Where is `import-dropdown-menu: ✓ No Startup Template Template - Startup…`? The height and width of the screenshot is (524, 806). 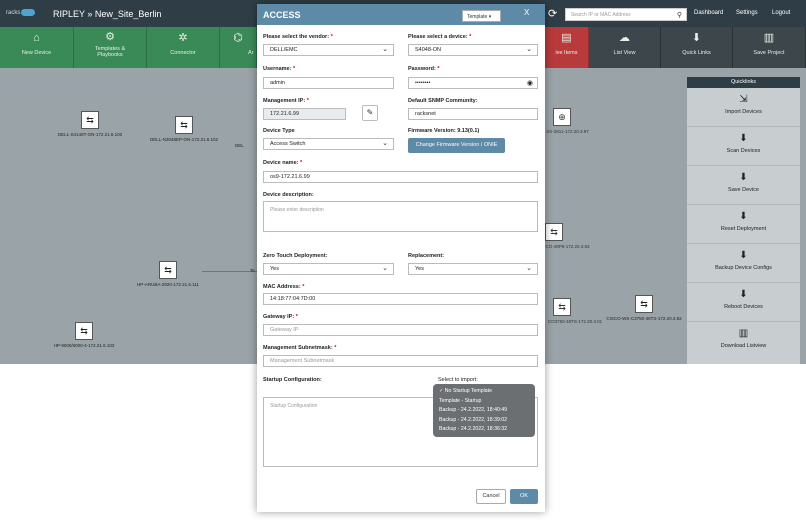
import-dropdown-menu: ✓ No Startup Template Template - Startup… is located at coordinates (484, 410).